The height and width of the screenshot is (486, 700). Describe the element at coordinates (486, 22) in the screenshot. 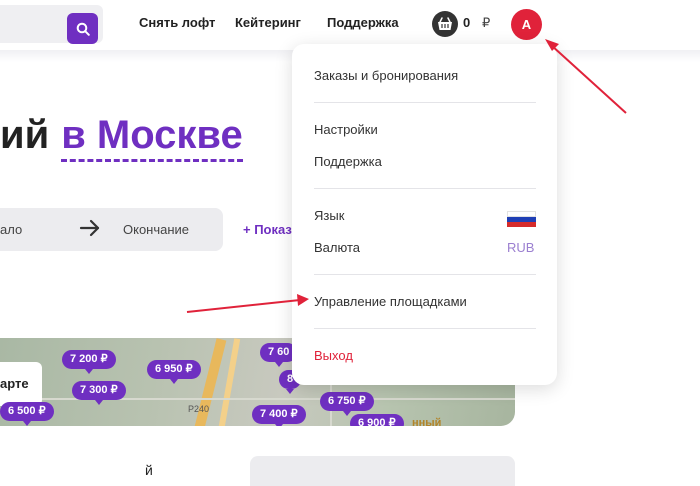

I see `cart-currency: ₽` at that location.